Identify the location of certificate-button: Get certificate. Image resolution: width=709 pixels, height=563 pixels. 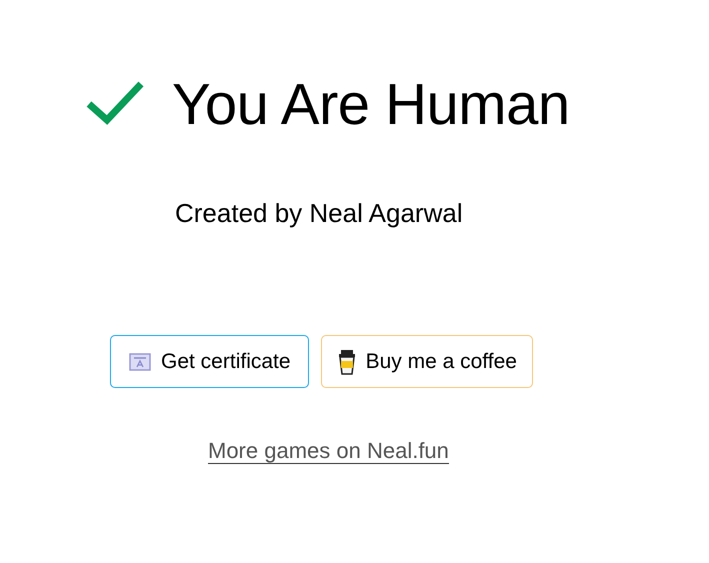
(209, 361).